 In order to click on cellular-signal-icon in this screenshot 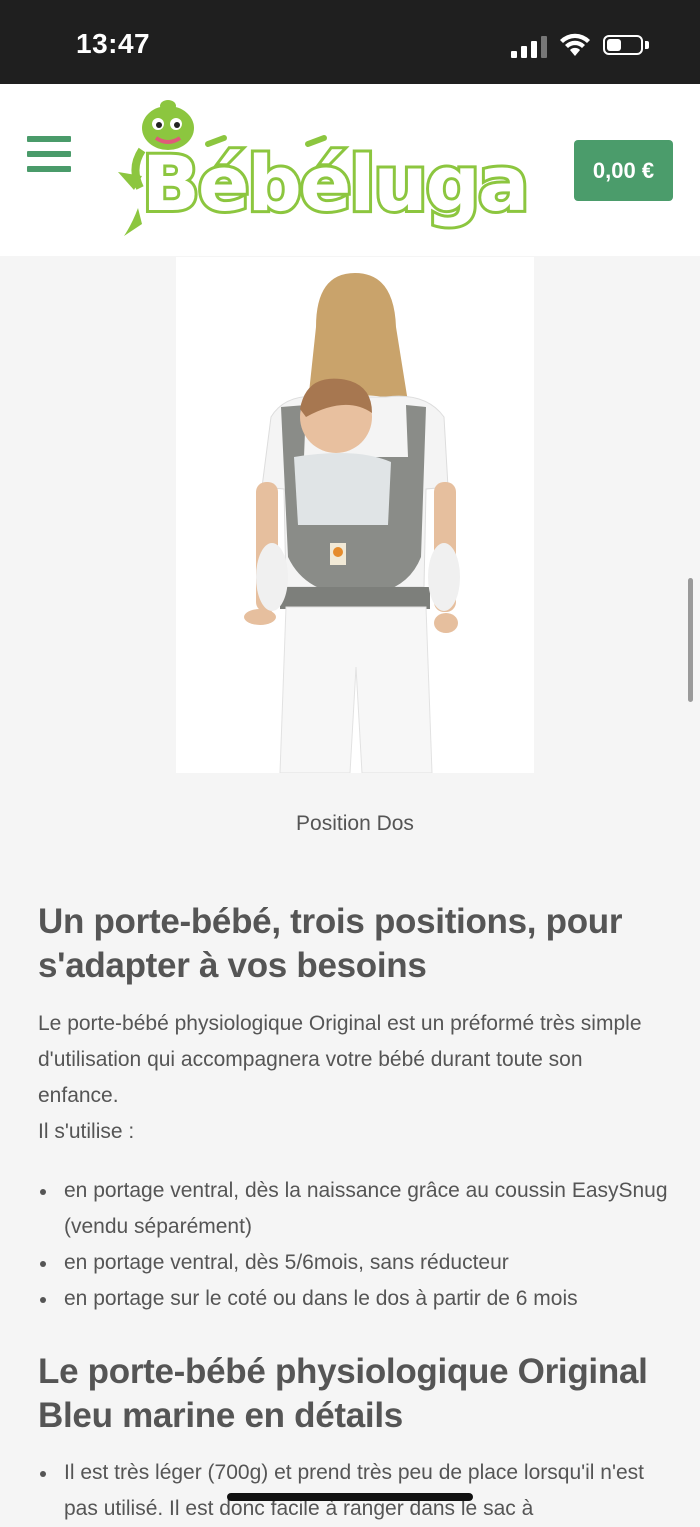, I will do `click(529, 47)`.